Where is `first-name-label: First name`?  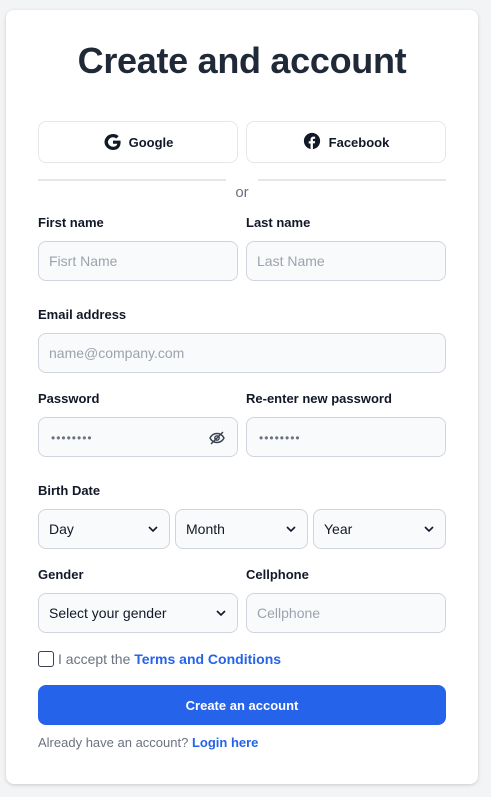 first-name-label: First name is located at coordinates (71, 222).